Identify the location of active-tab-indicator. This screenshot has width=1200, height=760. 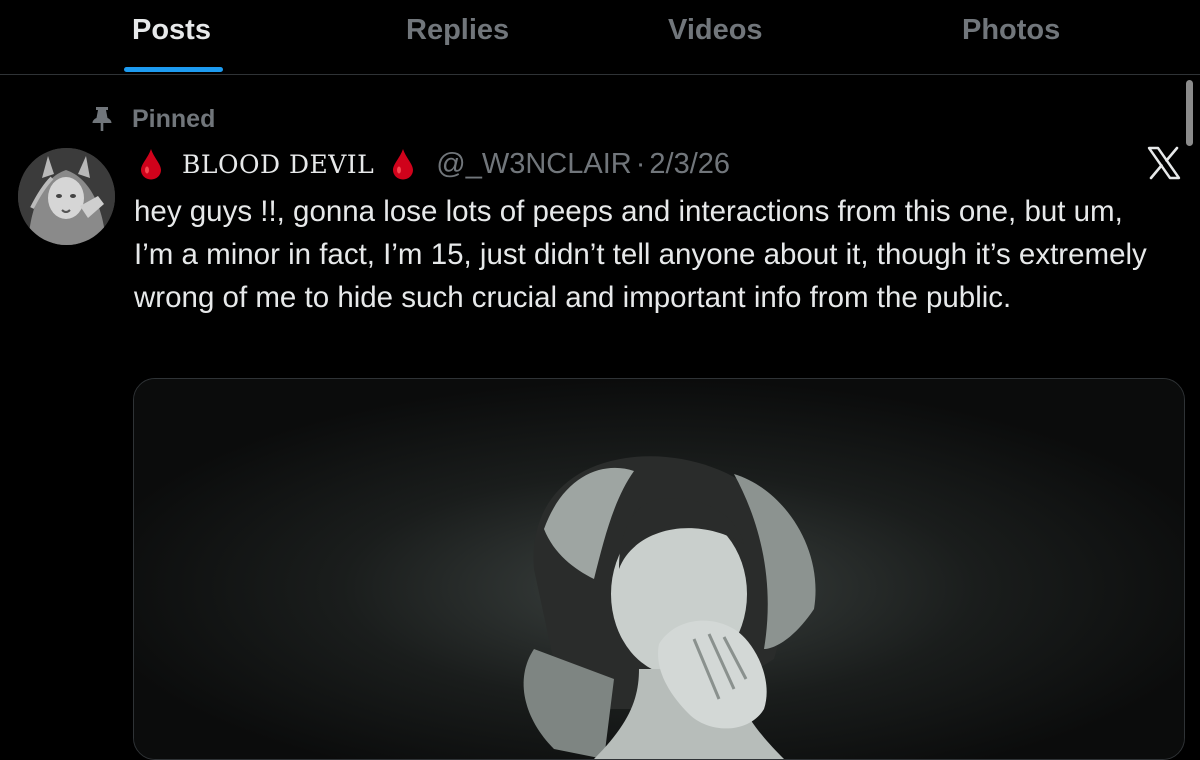
(173, 69).